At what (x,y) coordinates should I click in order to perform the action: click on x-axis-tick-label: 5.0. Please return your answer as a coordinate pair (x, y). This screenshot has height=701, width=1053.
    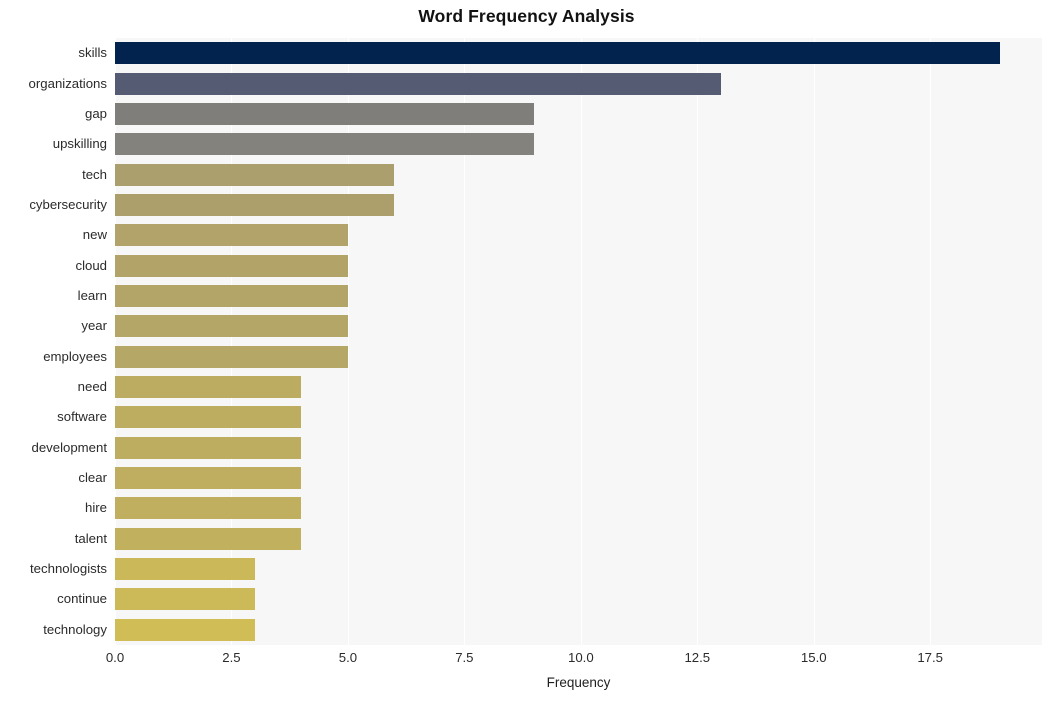
    Looking at the image, I should click on (348, 657).